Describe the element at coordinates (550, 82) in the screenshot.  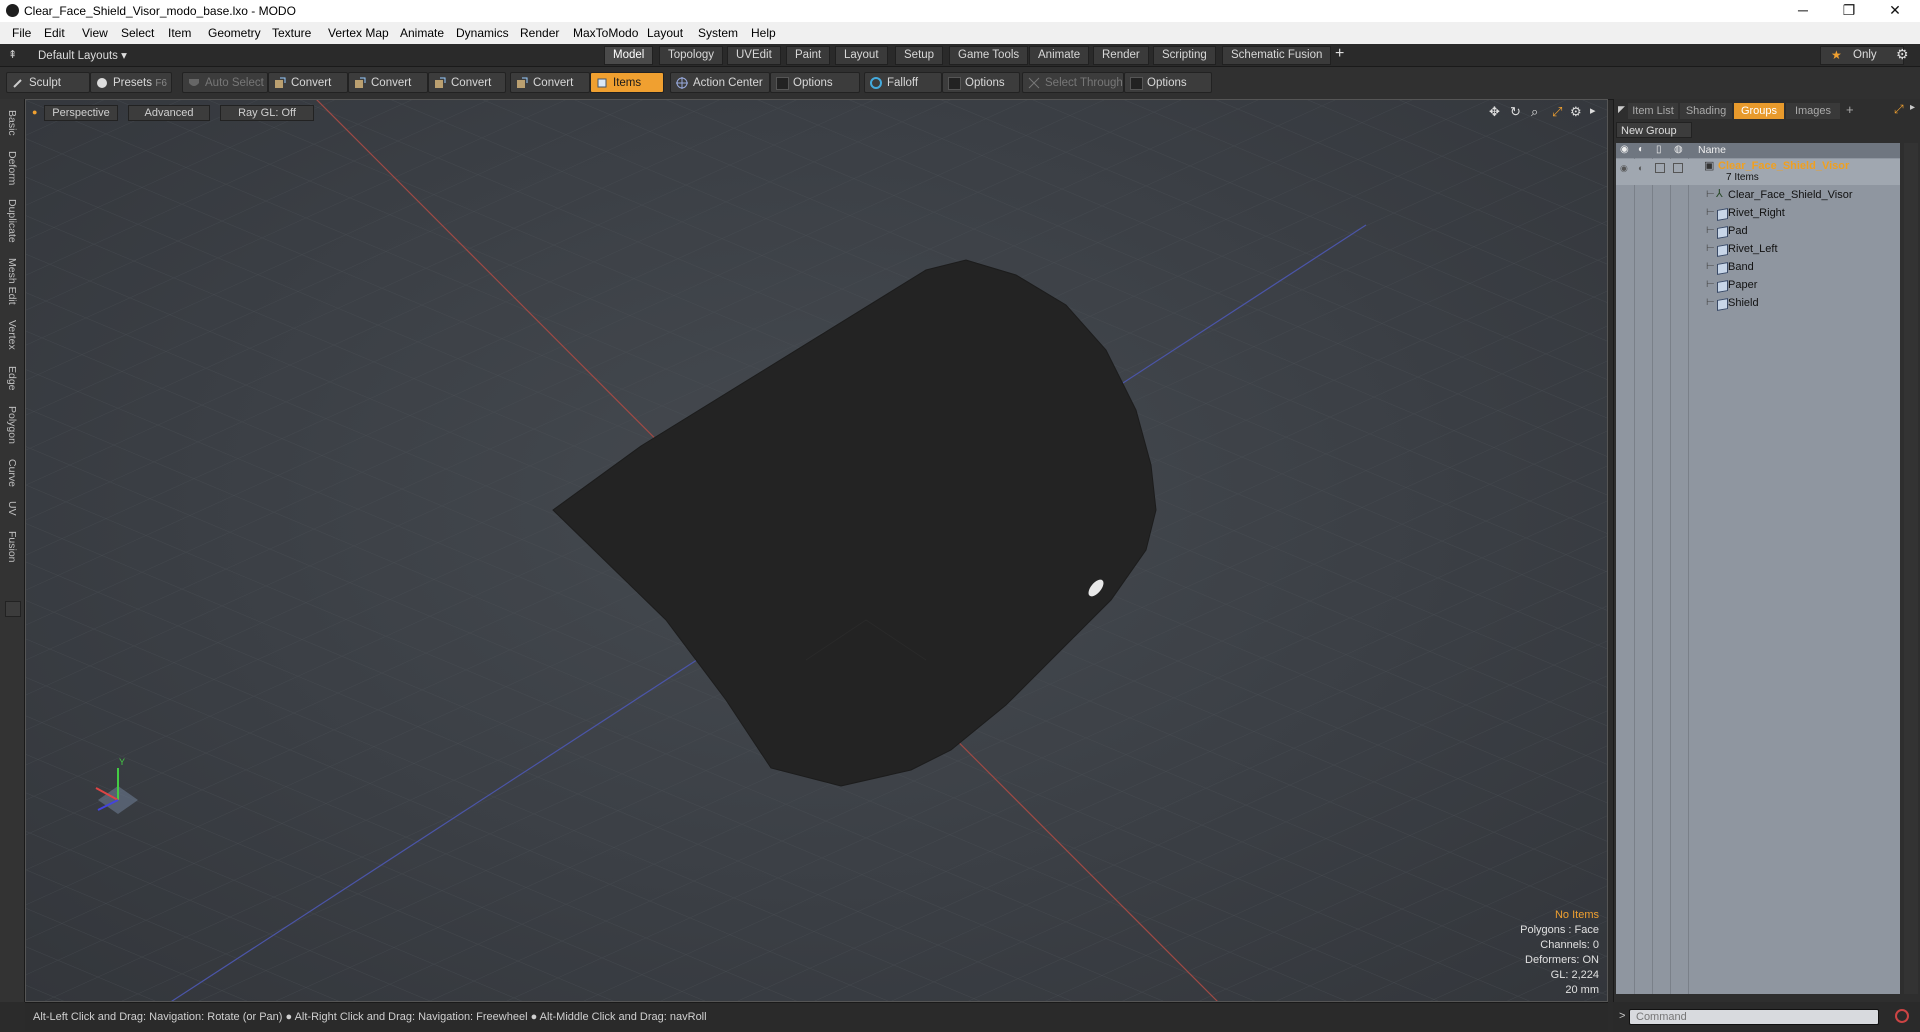
I see `convert-button-4: Convert` at that location.